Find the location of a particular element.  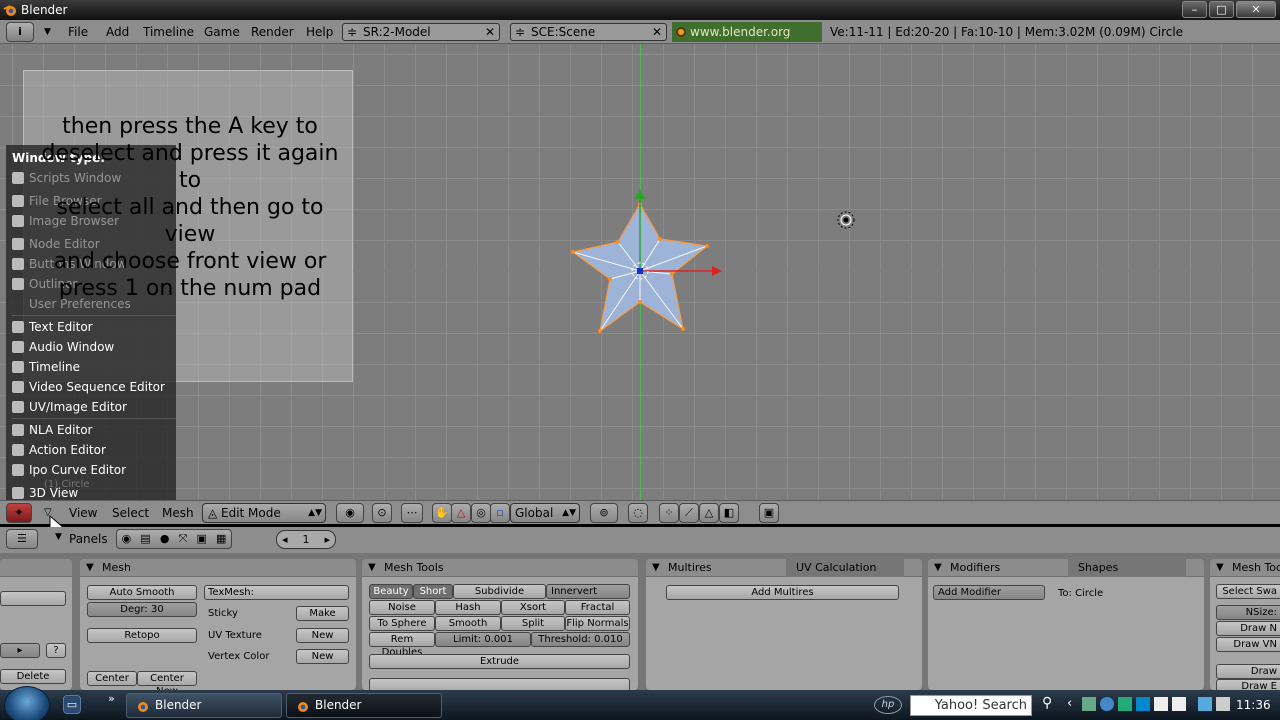

menu-render: Render is located at coordinates (272, 32).